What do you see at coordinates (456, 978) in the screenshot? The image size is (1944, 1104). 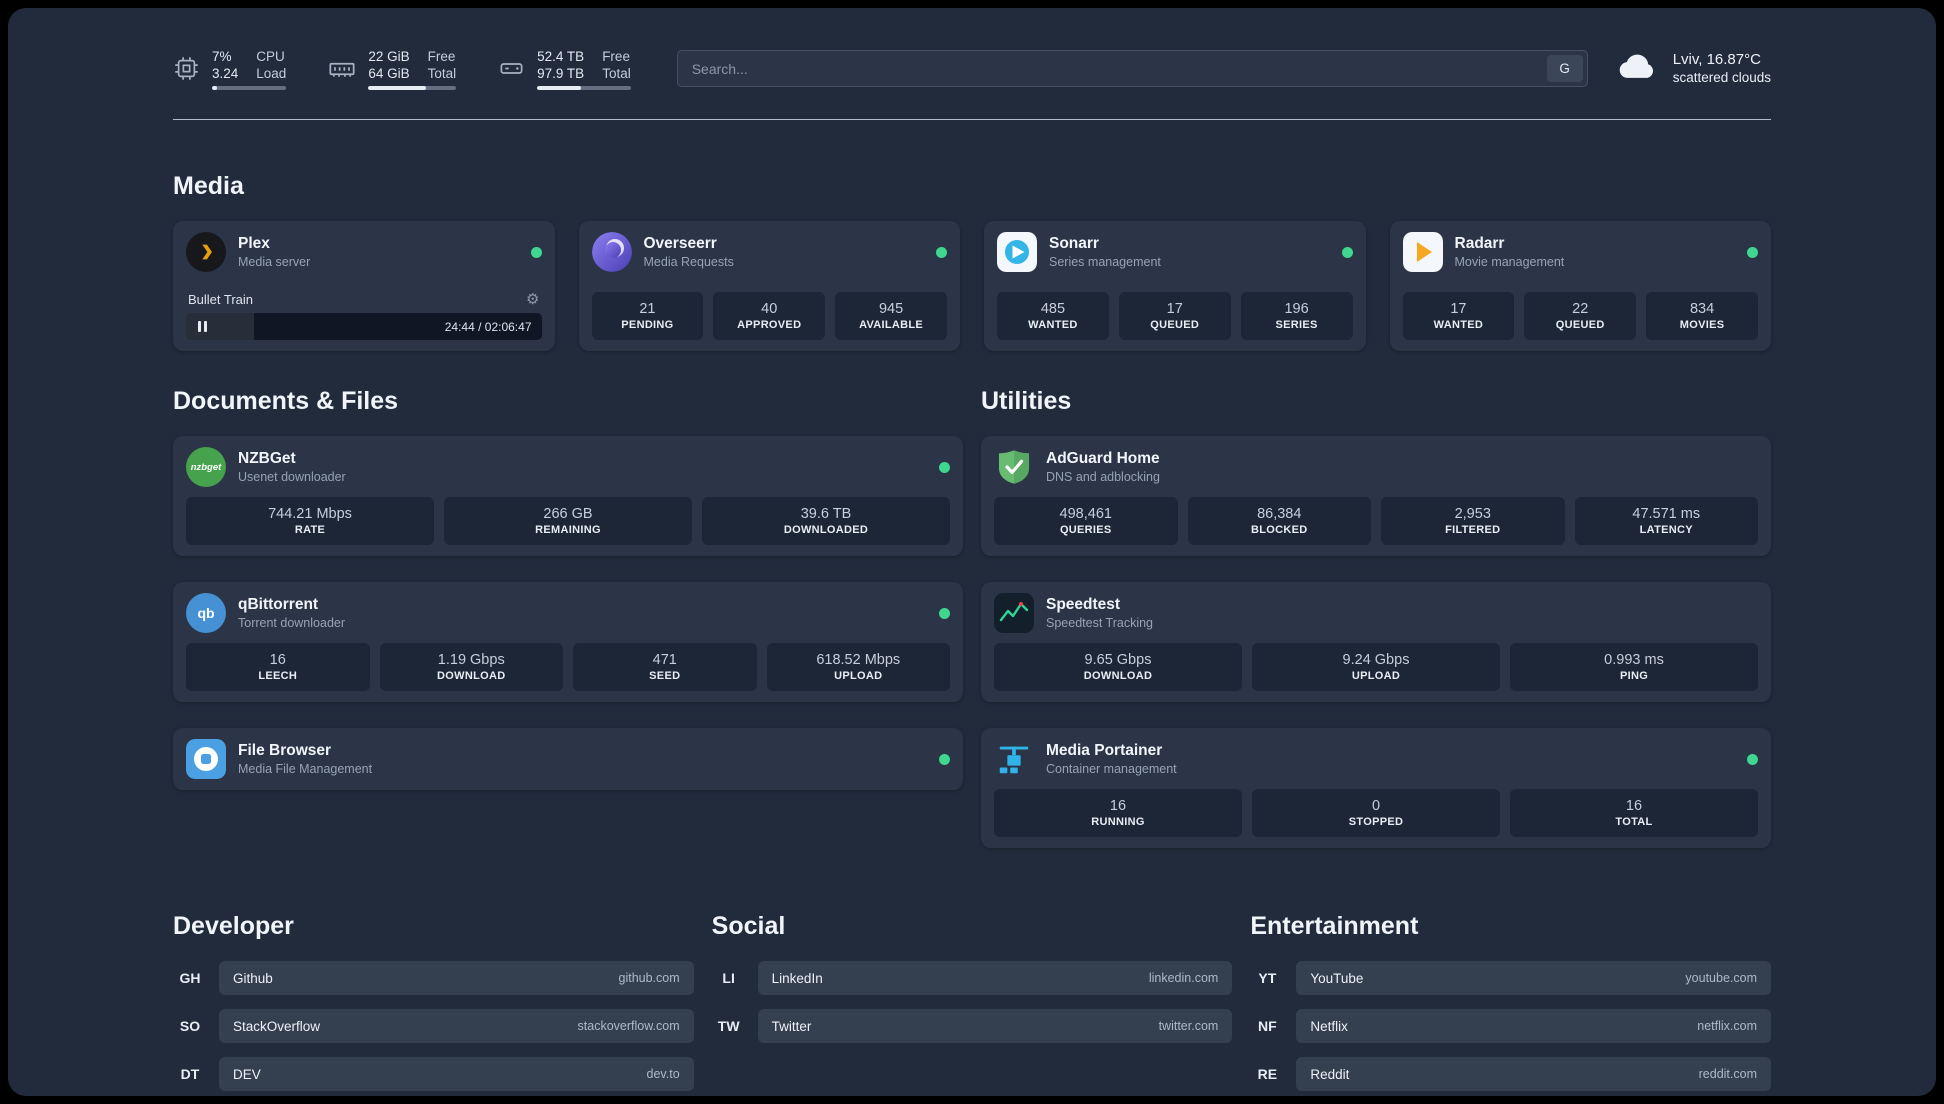 I see `bookmark-github: Github github.com` at bounding box center [456, 978].